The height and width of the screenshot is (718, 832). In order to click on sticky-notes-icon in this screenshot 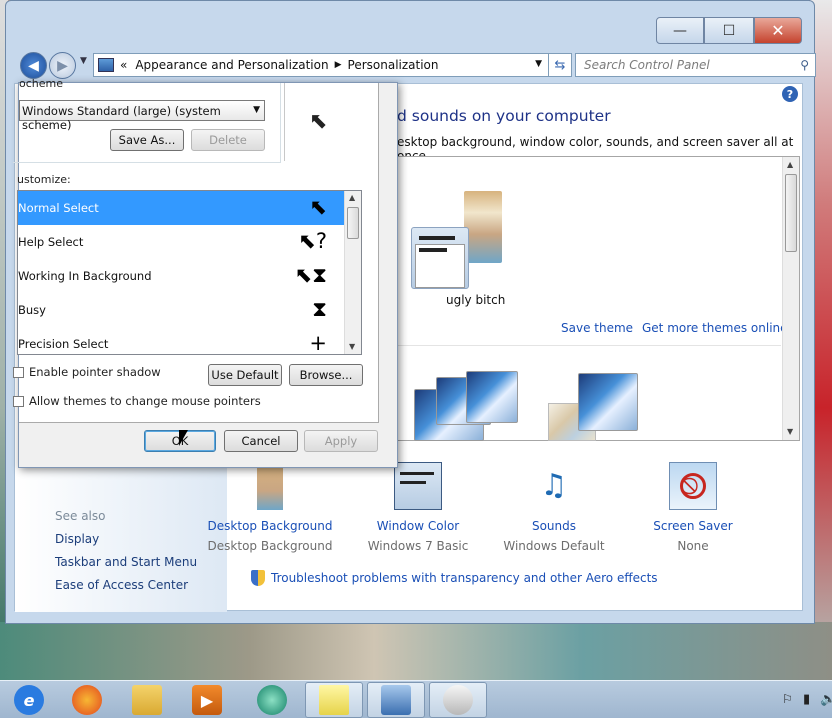, I will do `click(334, 700)`.